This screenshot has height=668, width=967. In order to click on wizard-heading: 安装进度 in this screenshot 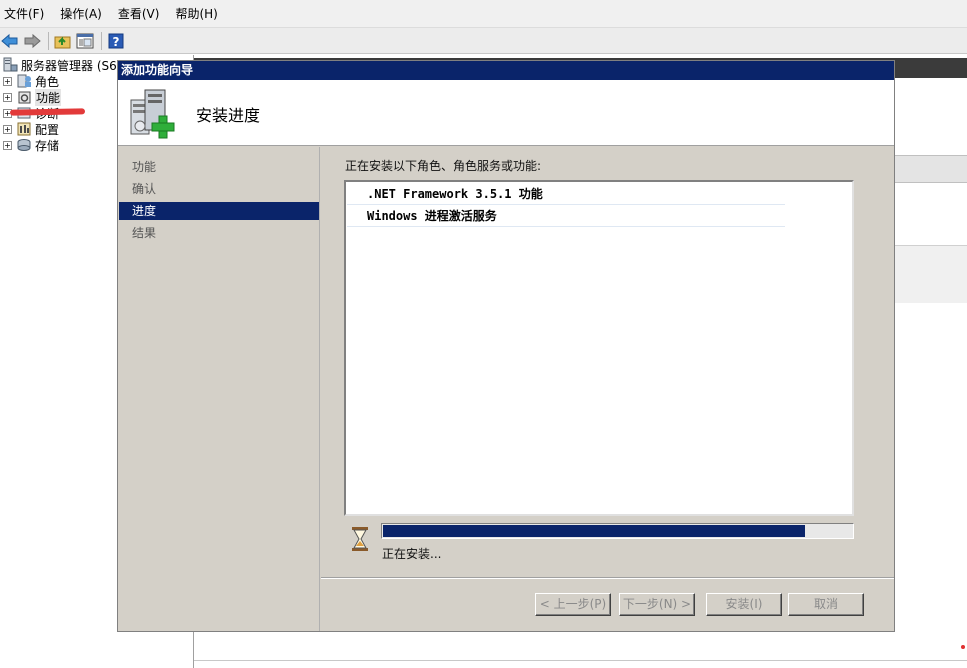, I will do `click(228, 115)`.